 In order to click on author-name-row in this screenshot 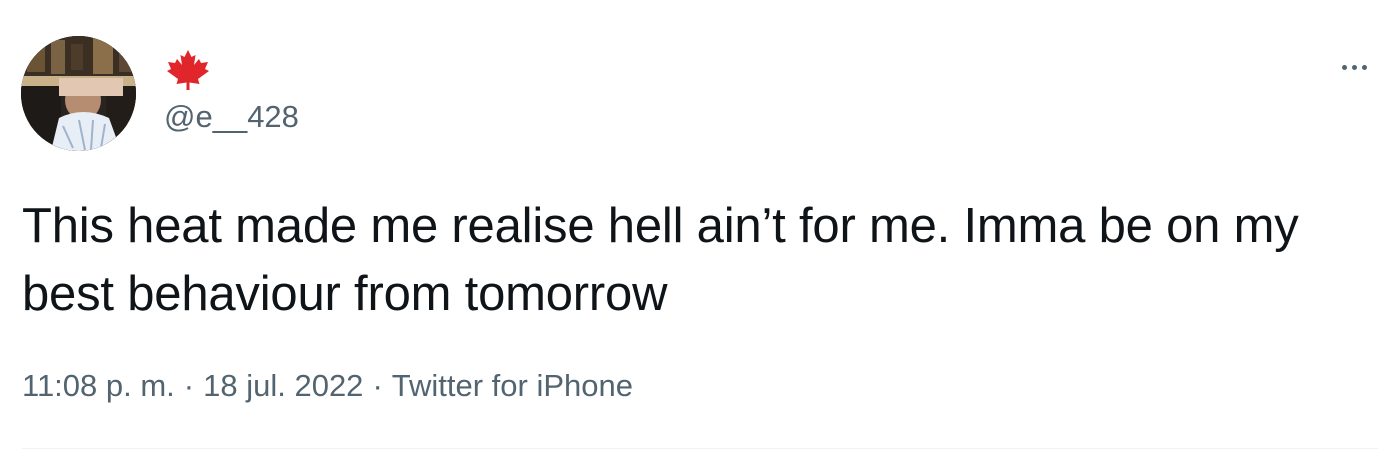, I will do `click(188, 70)`.